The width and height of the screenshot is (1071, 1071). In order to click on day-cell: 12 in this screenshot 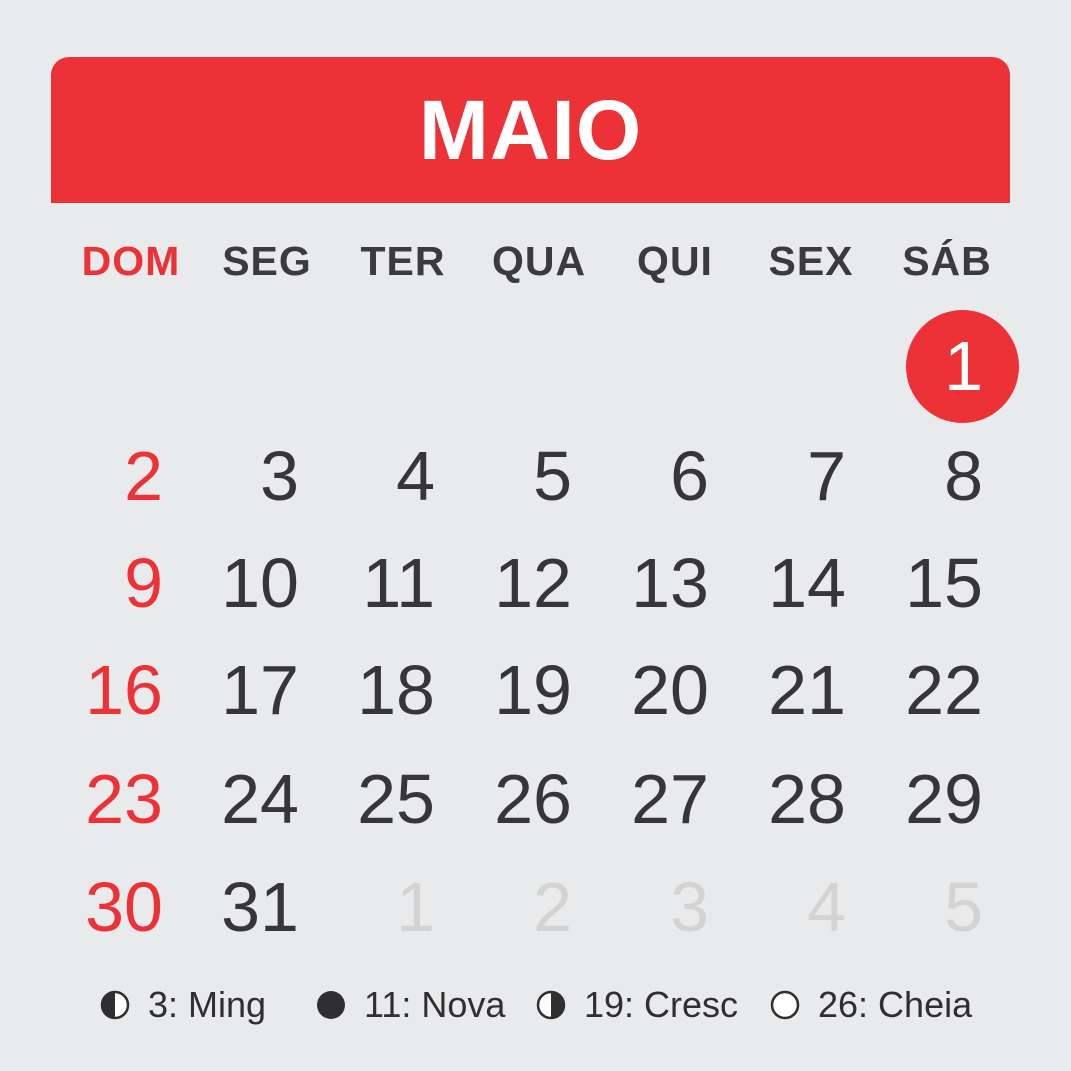, I will do `click(507, 583)`.